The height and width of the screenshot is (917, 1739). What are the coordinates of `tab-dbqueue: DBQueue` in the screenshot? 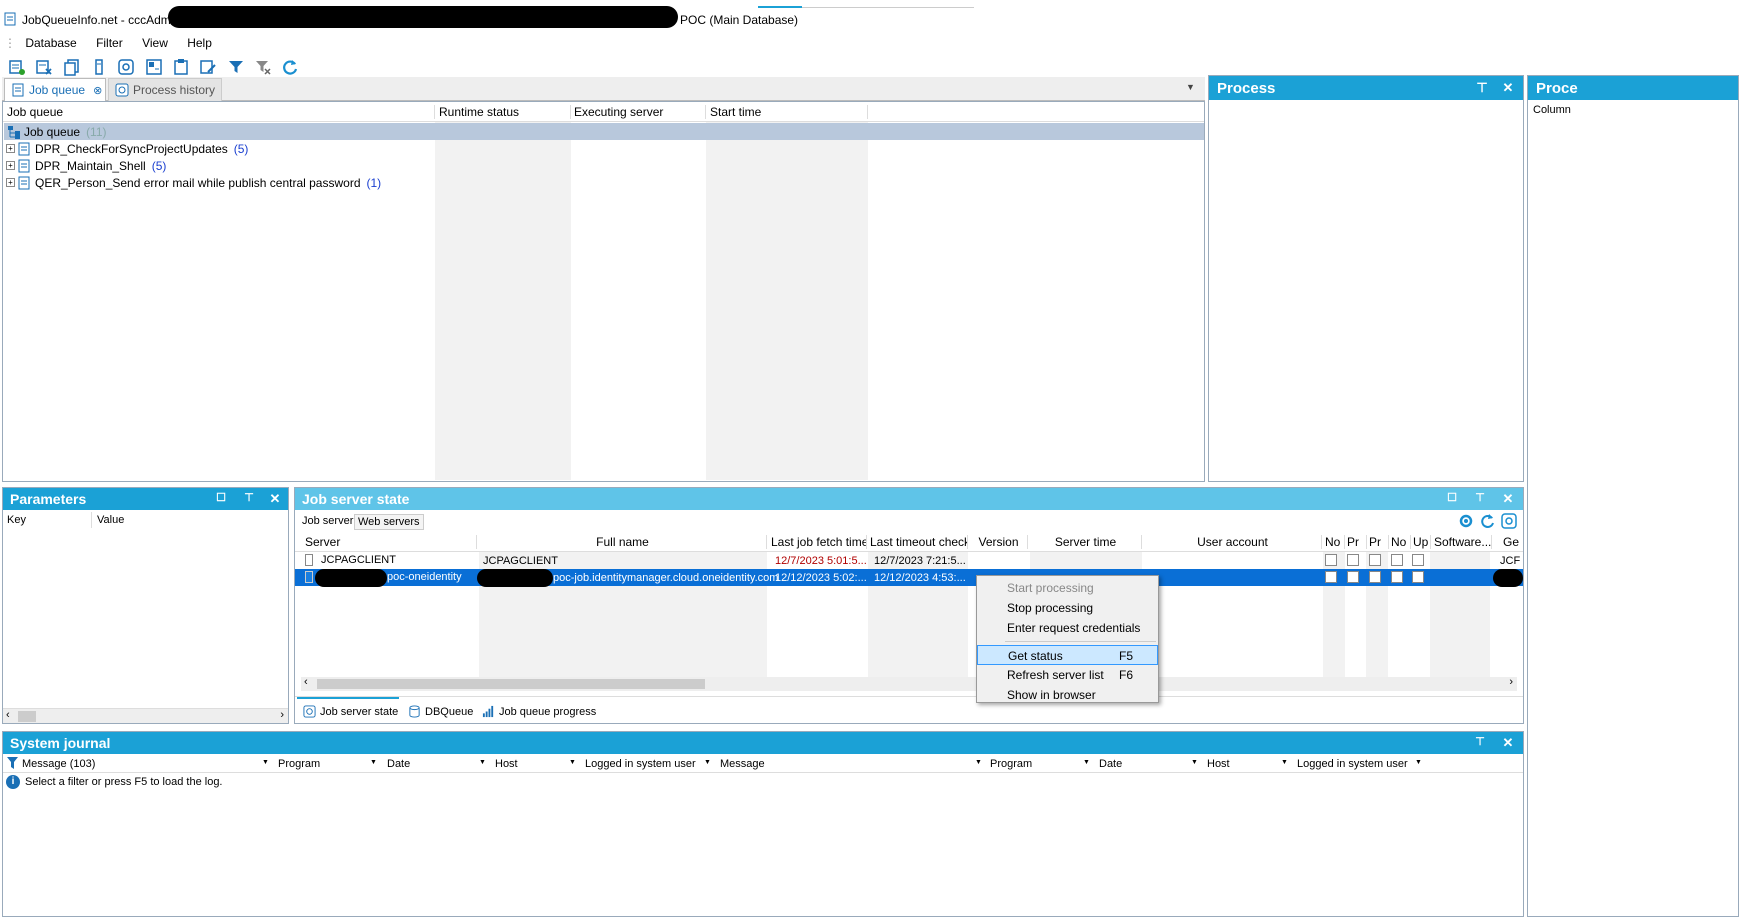 It's located at (440, 711).